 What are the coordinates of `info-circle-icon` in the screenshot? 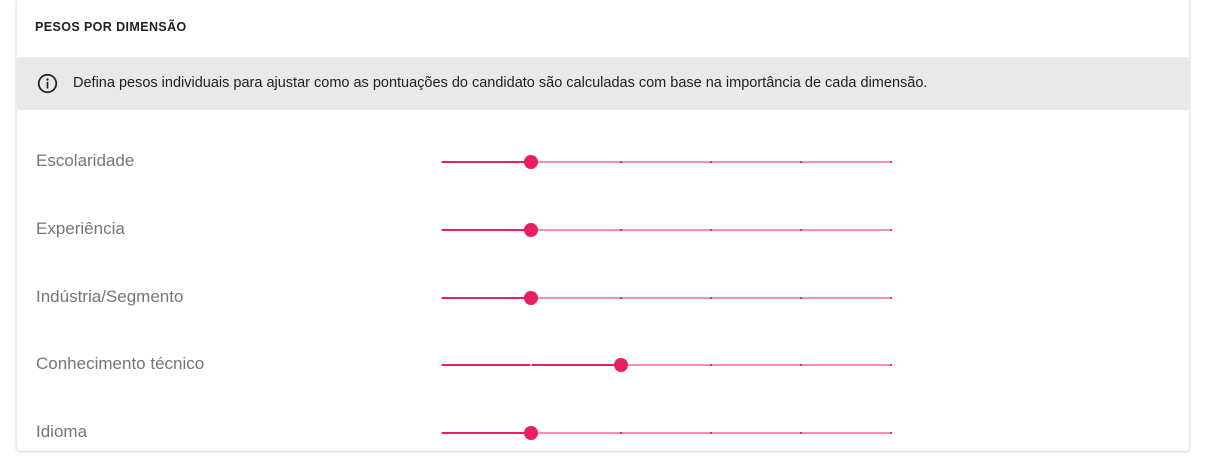 It's located at (47, 83).